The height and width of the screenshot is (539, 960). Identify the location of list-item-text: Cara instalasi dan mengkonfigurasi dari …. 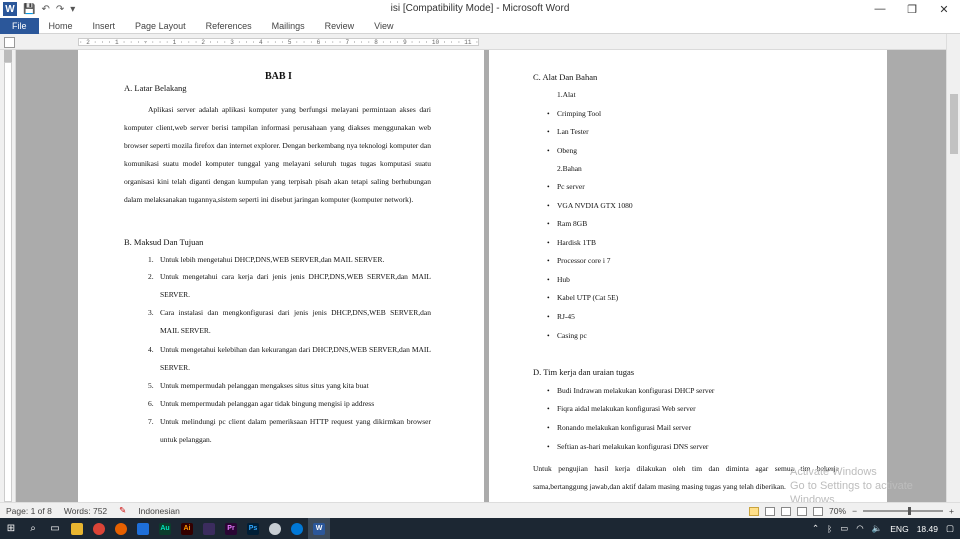
(295, 321).